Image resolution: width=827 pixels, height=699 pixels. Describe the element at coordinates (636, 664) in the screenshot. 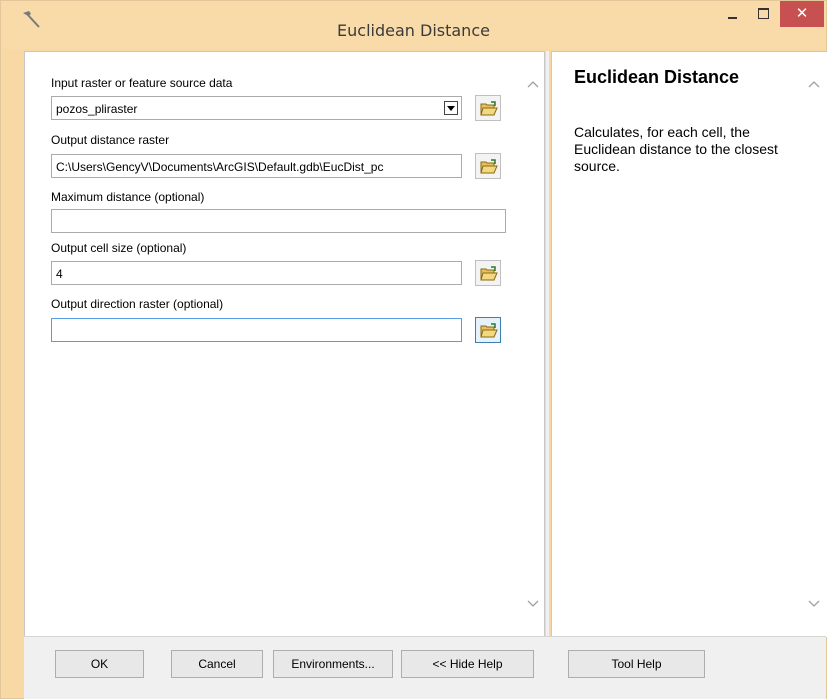

I see `tool-help-button: Tool Help` at that location.